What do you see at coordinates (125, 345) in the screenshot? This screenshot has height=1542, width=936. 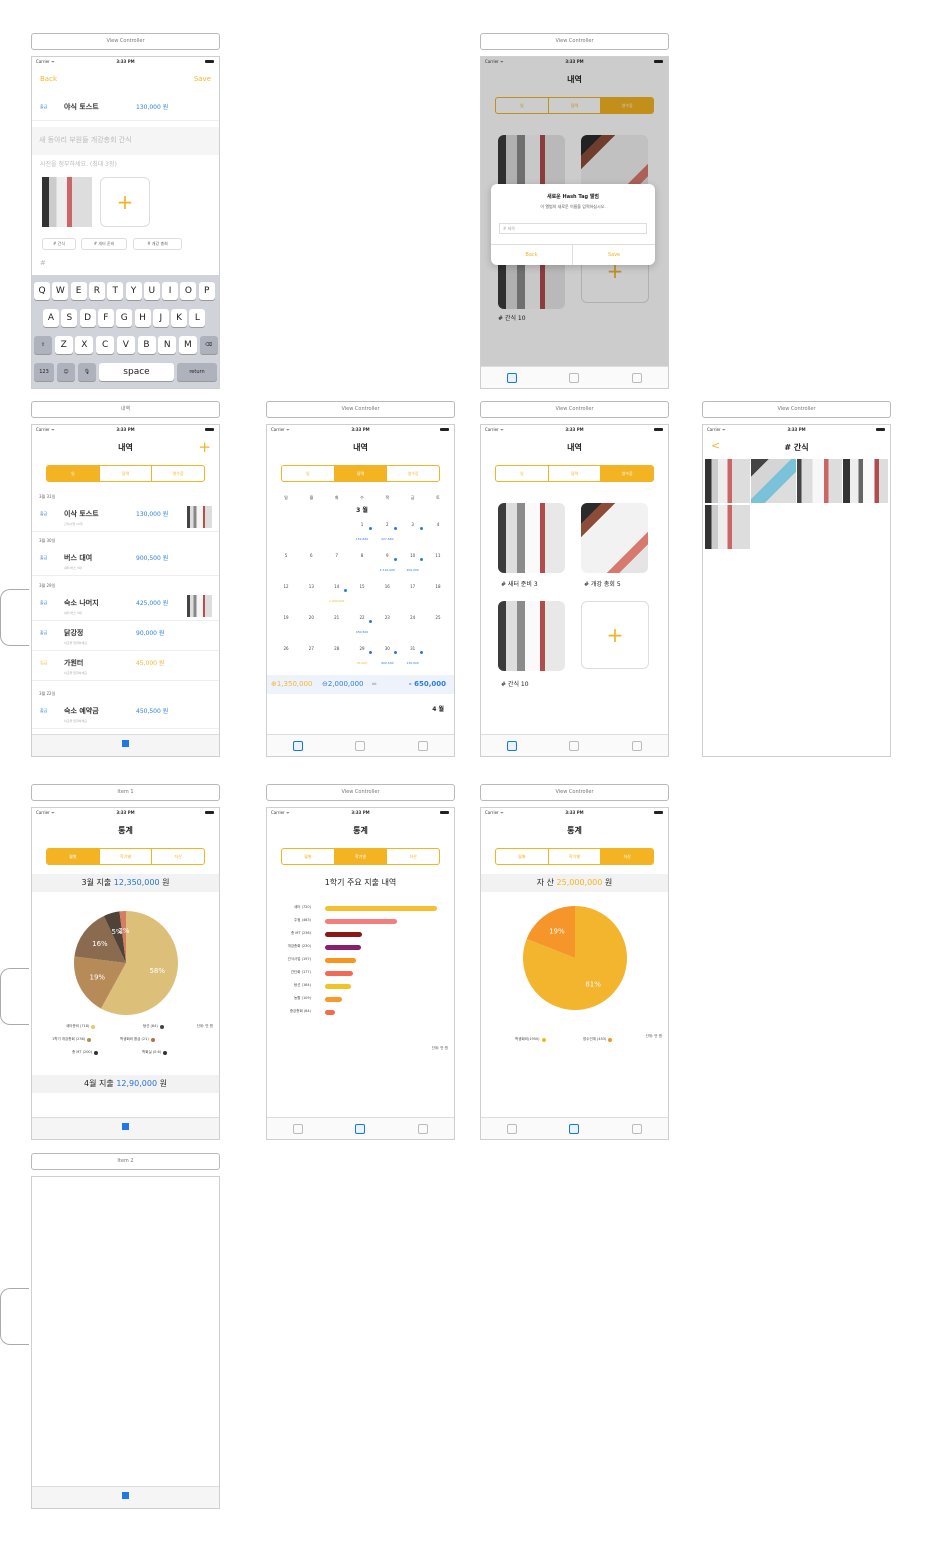 I see `key-v: V` at bounding box center [125, 345].